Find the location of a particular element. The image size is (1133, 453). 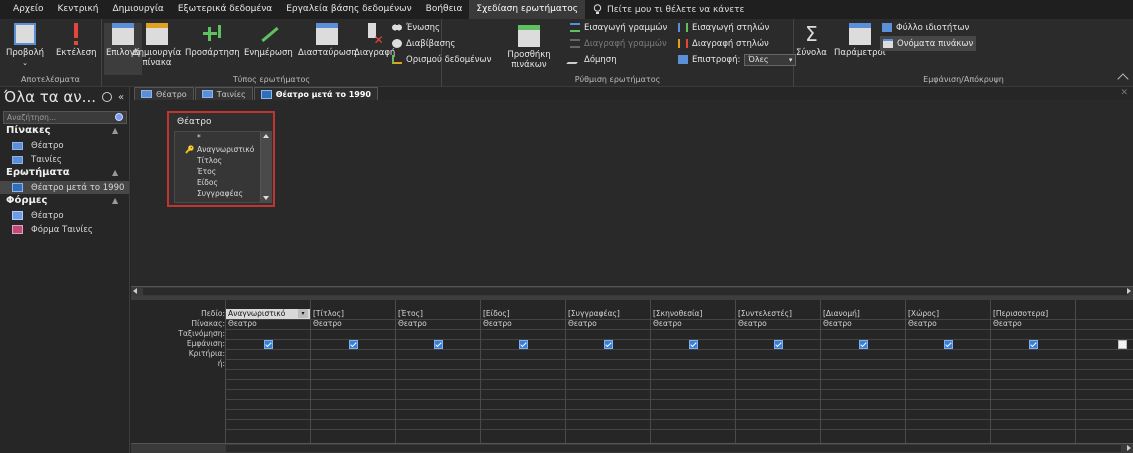

grid-column: [Περισσοτερα] Θεατρο is located at coordinates (1032, 371).